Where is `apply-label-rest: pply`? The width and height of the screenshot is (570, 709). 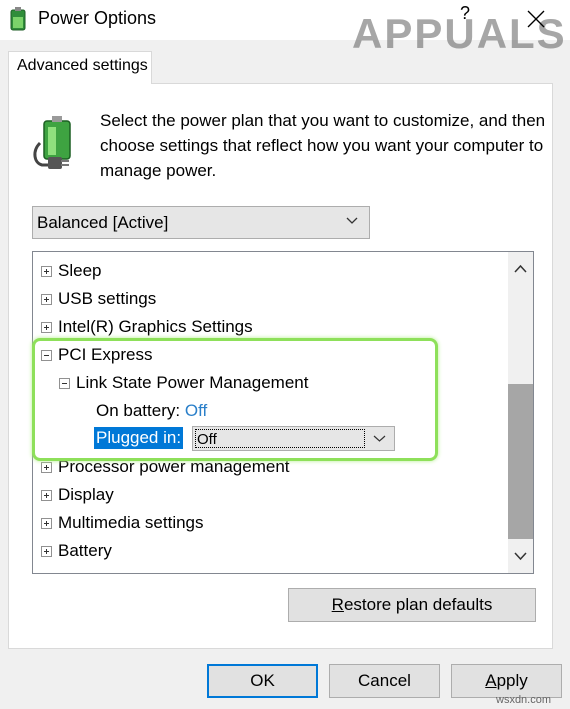 apply-label-rest: pply is located at coordinates (512, 680).